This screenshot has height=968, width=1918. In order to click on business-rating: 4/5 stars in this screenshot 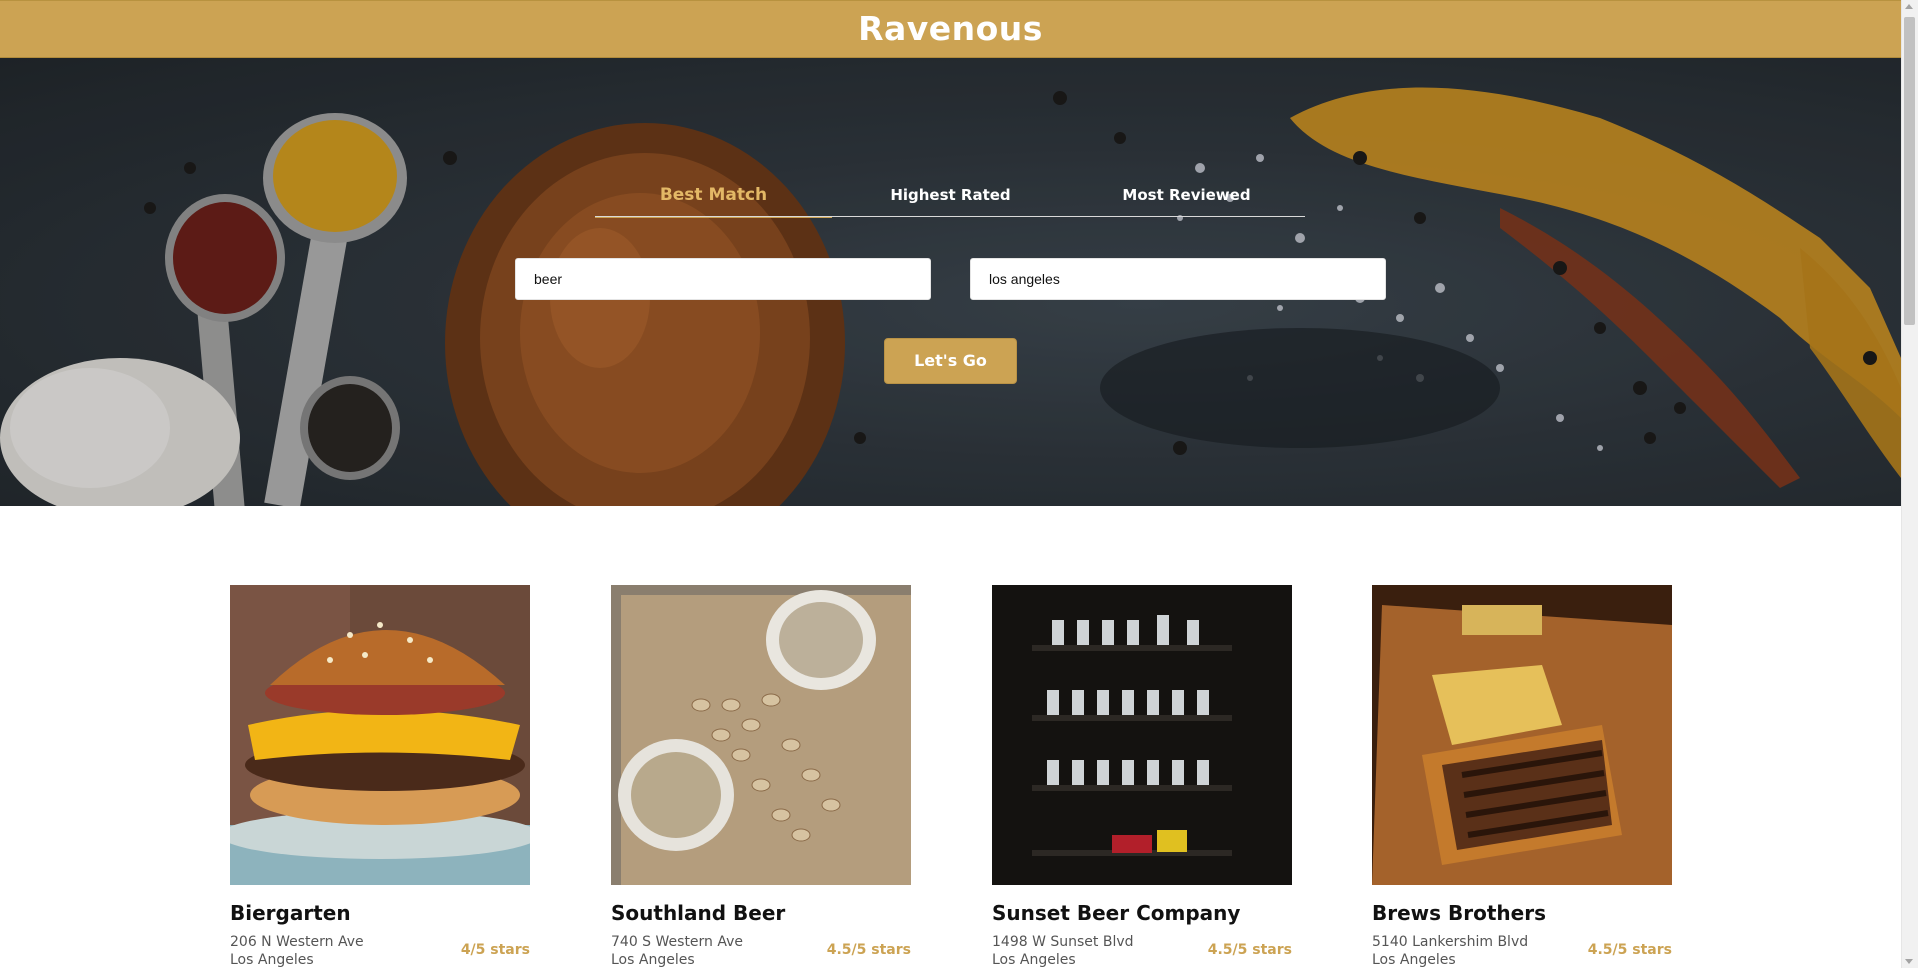, I will do `click(495, 950)`.